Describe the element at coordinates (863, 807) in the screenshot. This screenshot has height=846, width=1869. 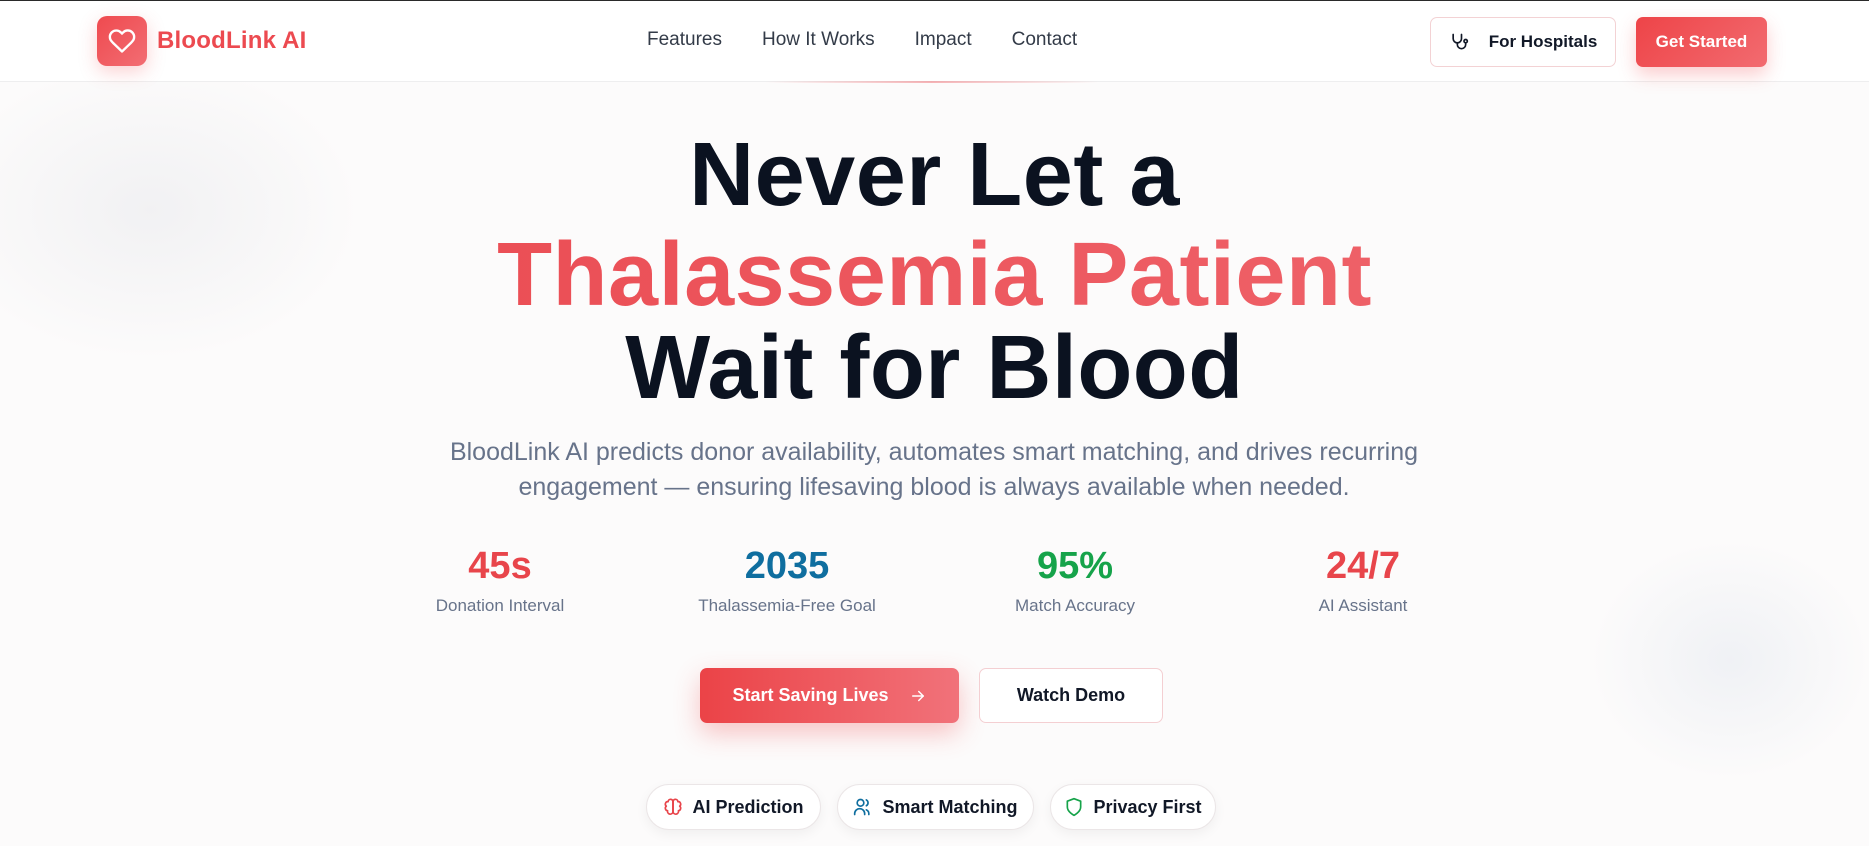
I see `users-icon` at that location.